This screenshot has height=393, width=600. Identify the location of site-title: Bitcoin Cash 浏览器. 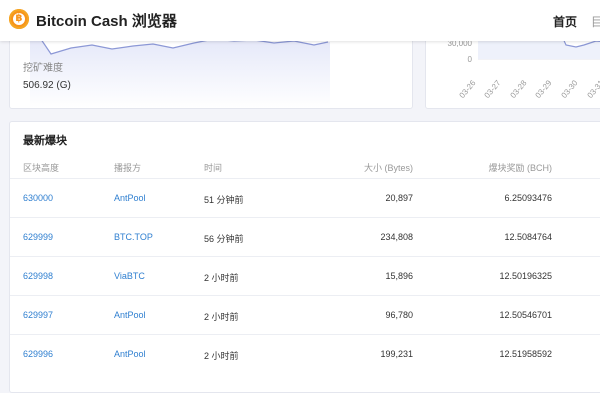
(106, 20).